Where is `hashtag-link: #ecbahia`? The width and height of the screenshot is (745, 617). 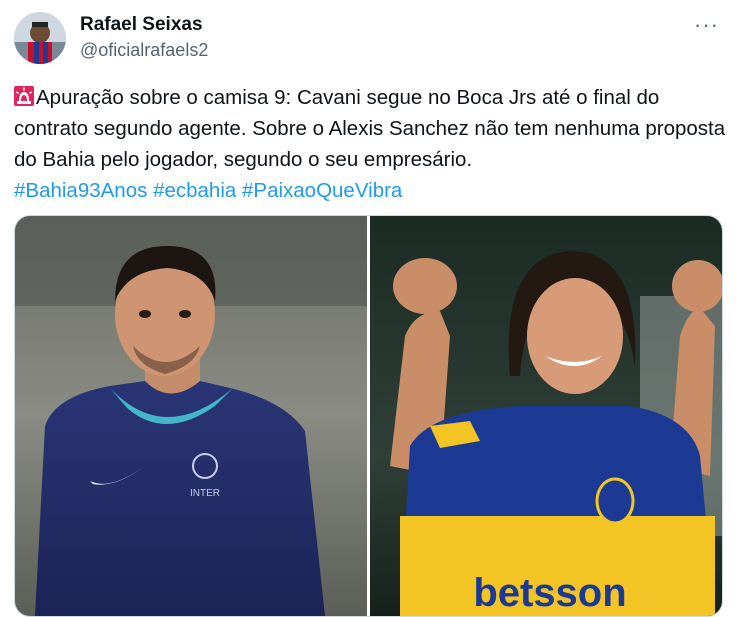
hashtag-link: #ecbahia is located at coordinates (194, 190).